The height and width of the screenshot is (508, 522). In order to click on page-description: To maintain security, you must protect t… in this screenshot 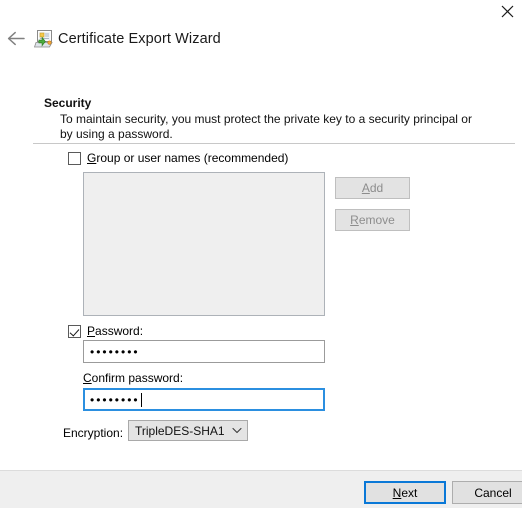, I will do `click(266, 126)`.